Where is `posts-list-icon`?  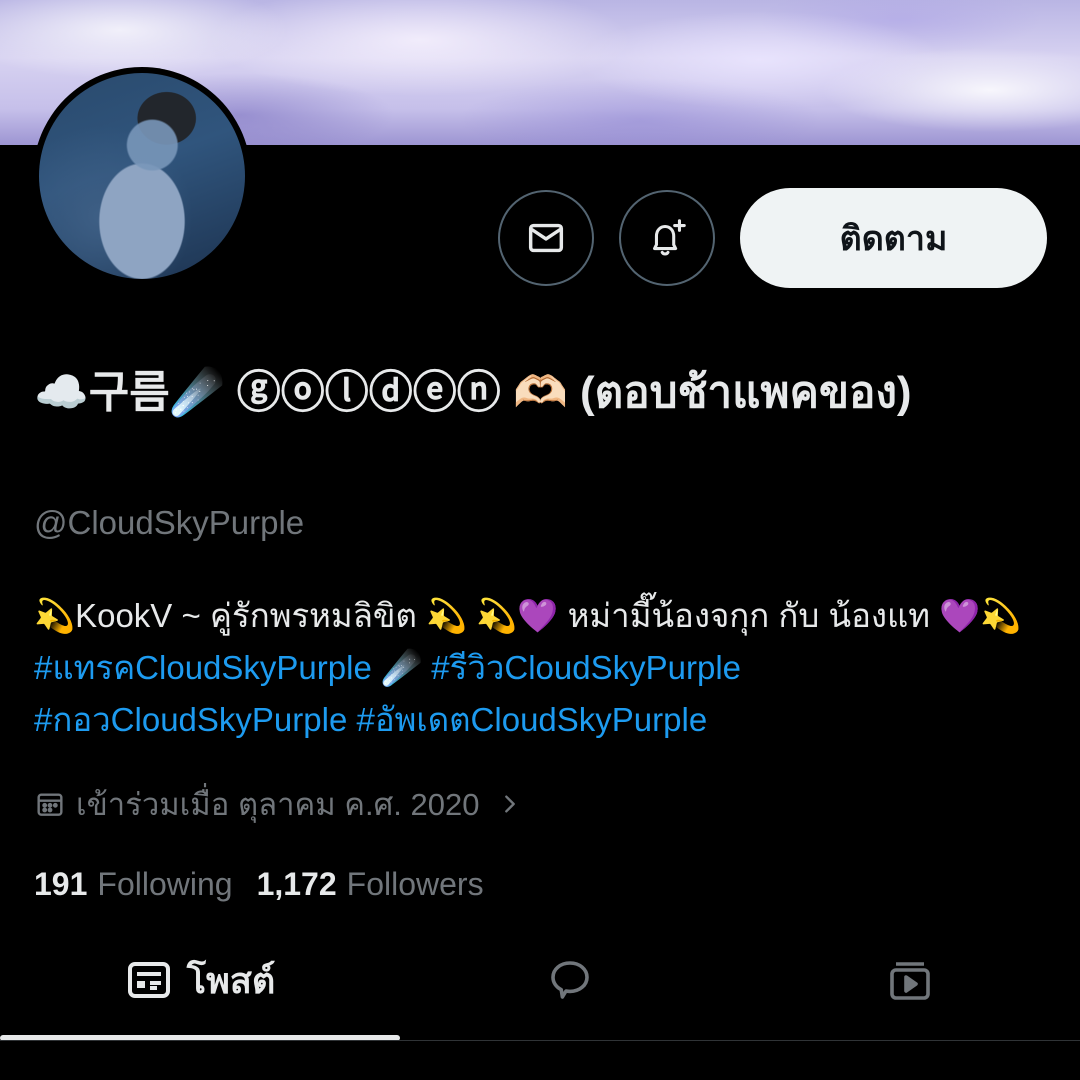 posts-list-icon is located at coordinates (148, 980).